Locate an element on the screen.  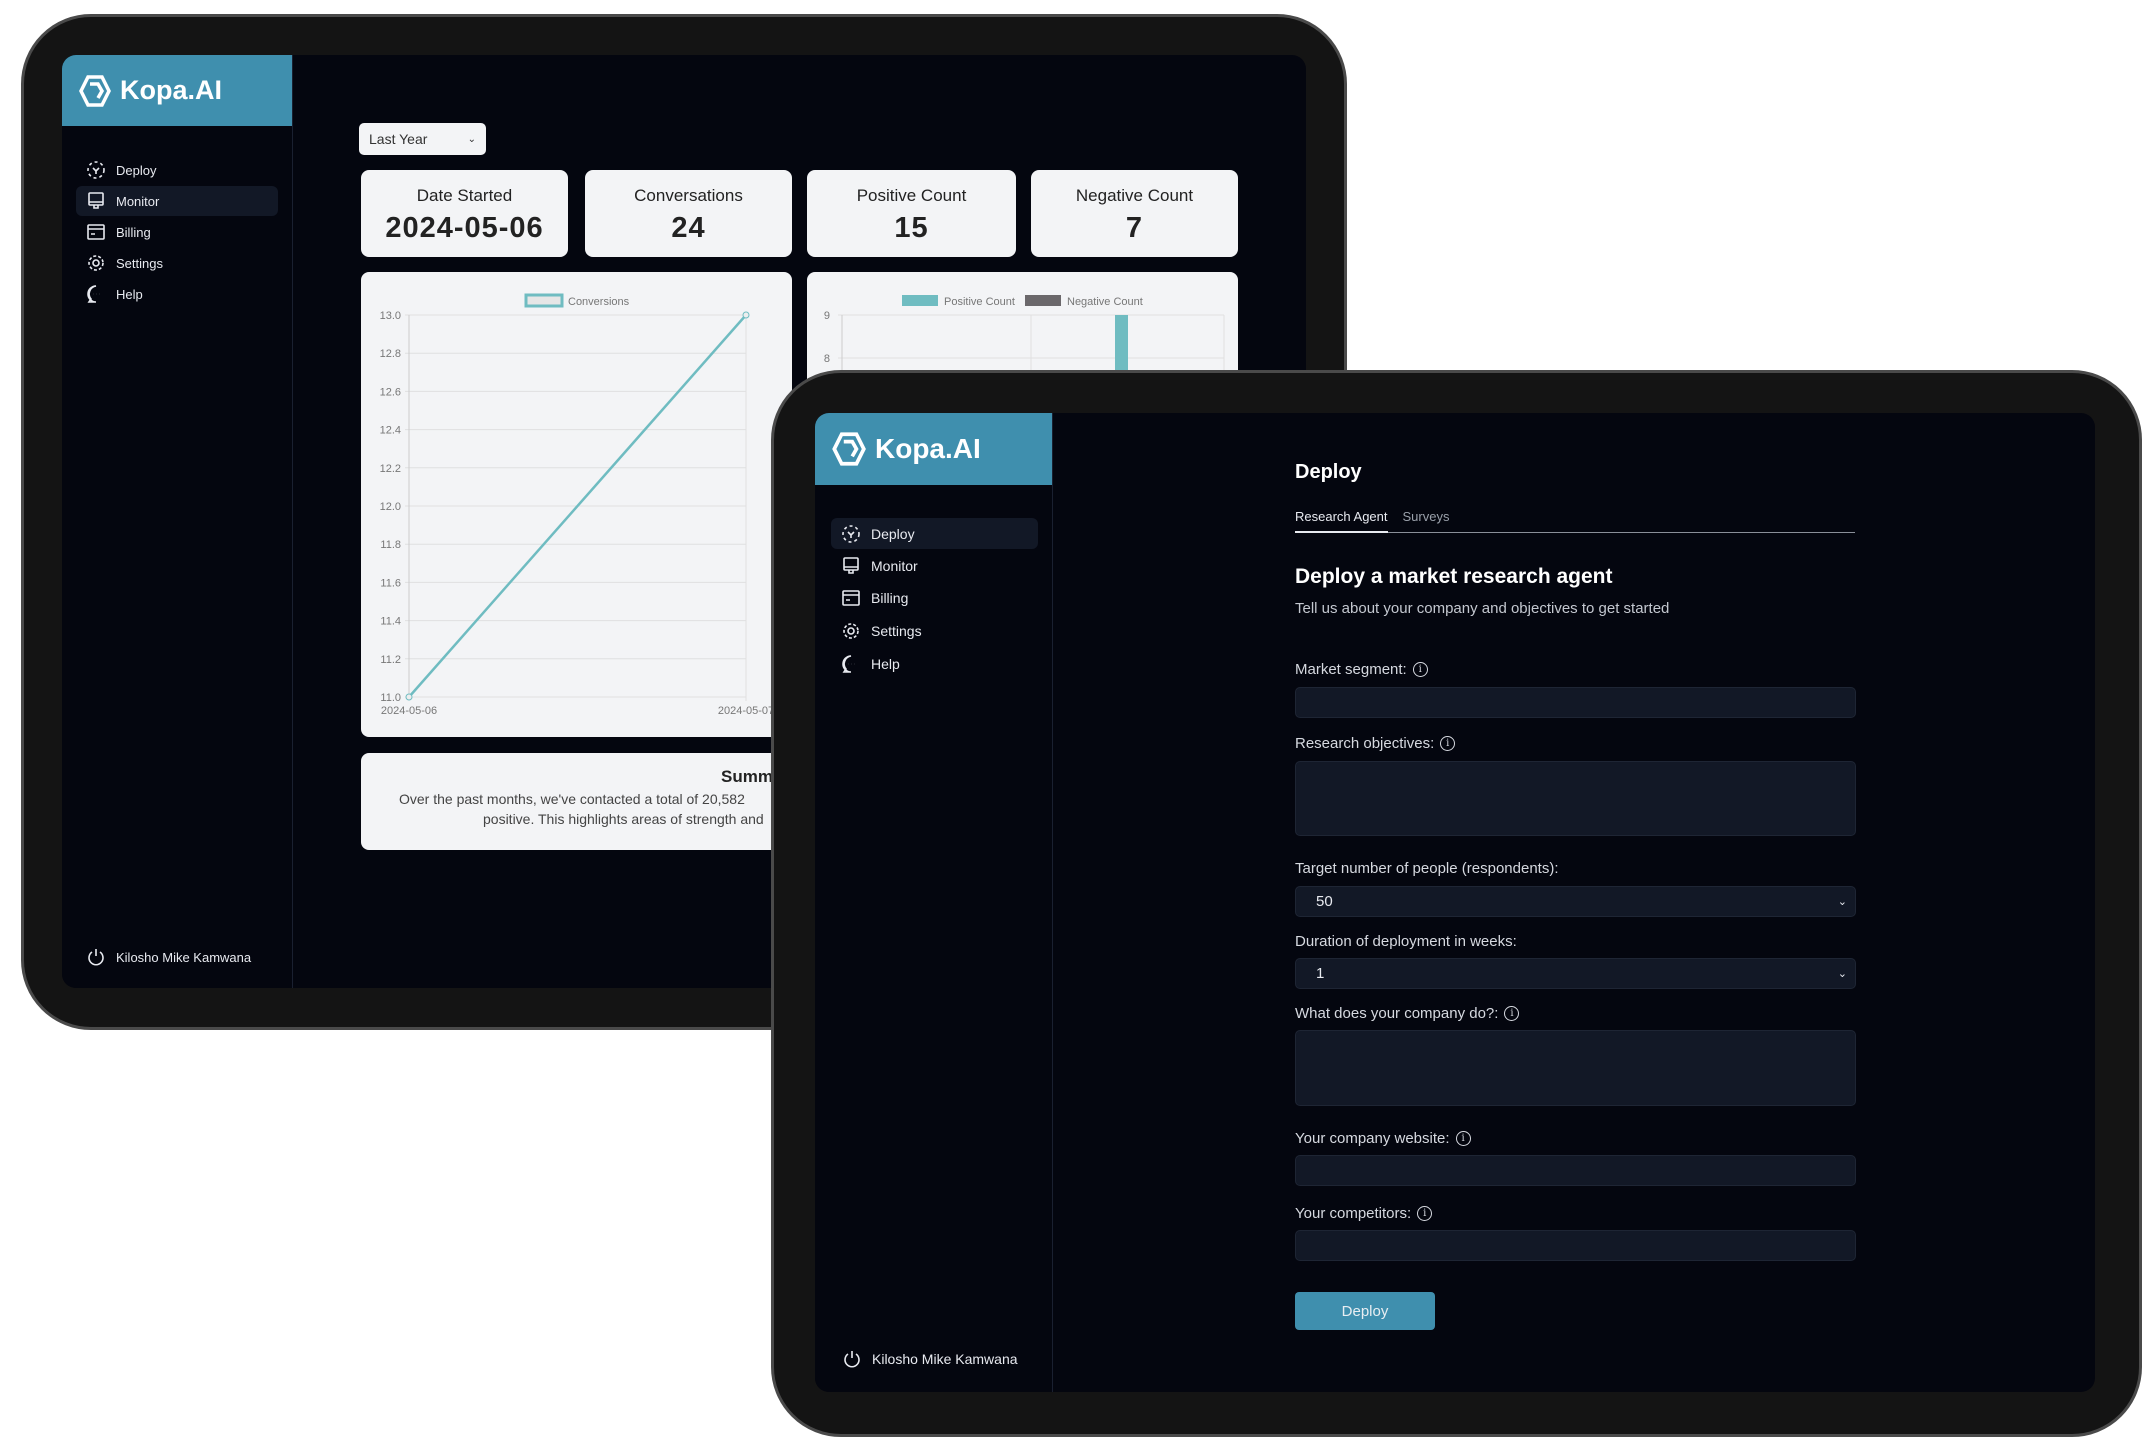
tab-research-agent: Research Agent is located at coordinates (1341, 521).